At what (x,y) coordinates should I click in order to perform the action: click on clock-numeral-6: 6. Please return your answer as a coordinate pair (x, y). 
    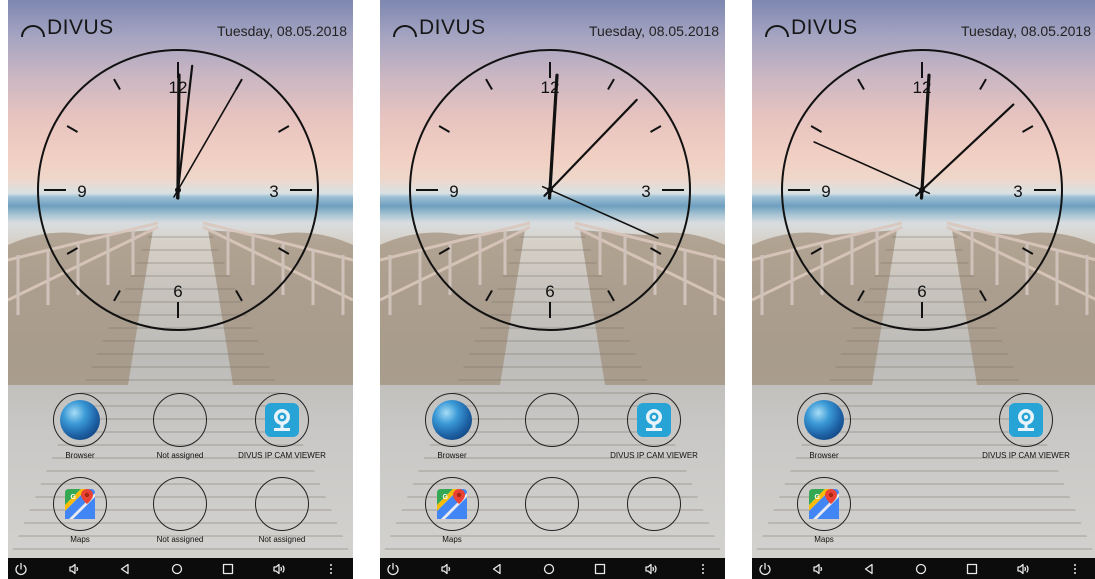
    Looking at the image, I should click on (549, 291).